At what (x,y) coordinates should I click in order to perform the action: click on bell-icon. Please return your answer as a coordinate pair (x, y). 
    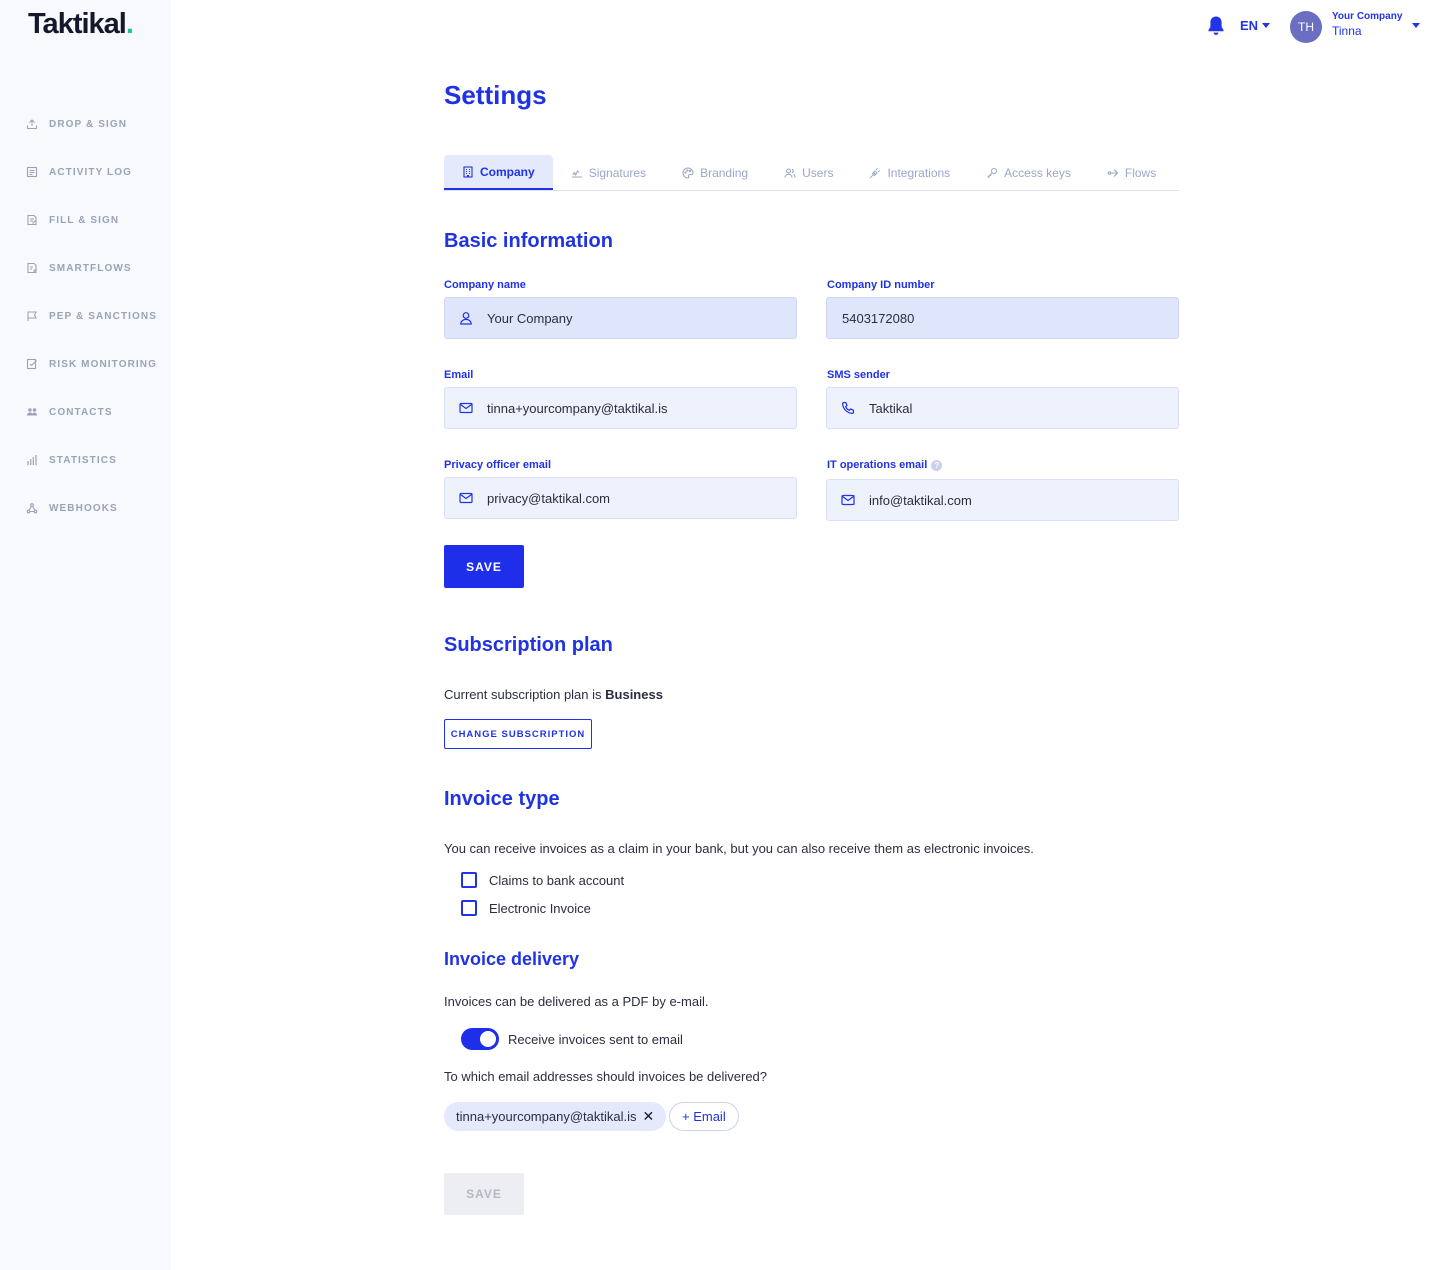
    Looking at the image, I should click on (1216, 26).